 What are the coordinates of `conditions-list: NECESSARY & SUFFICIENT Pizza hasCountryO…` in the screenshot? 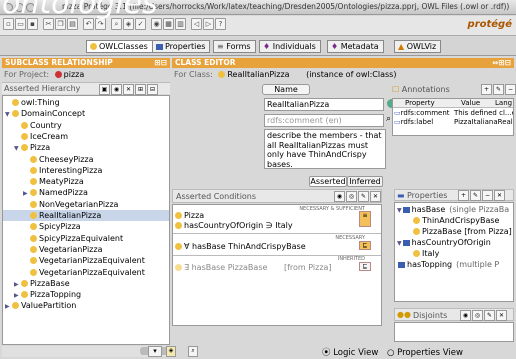 It's located at (277, 265).